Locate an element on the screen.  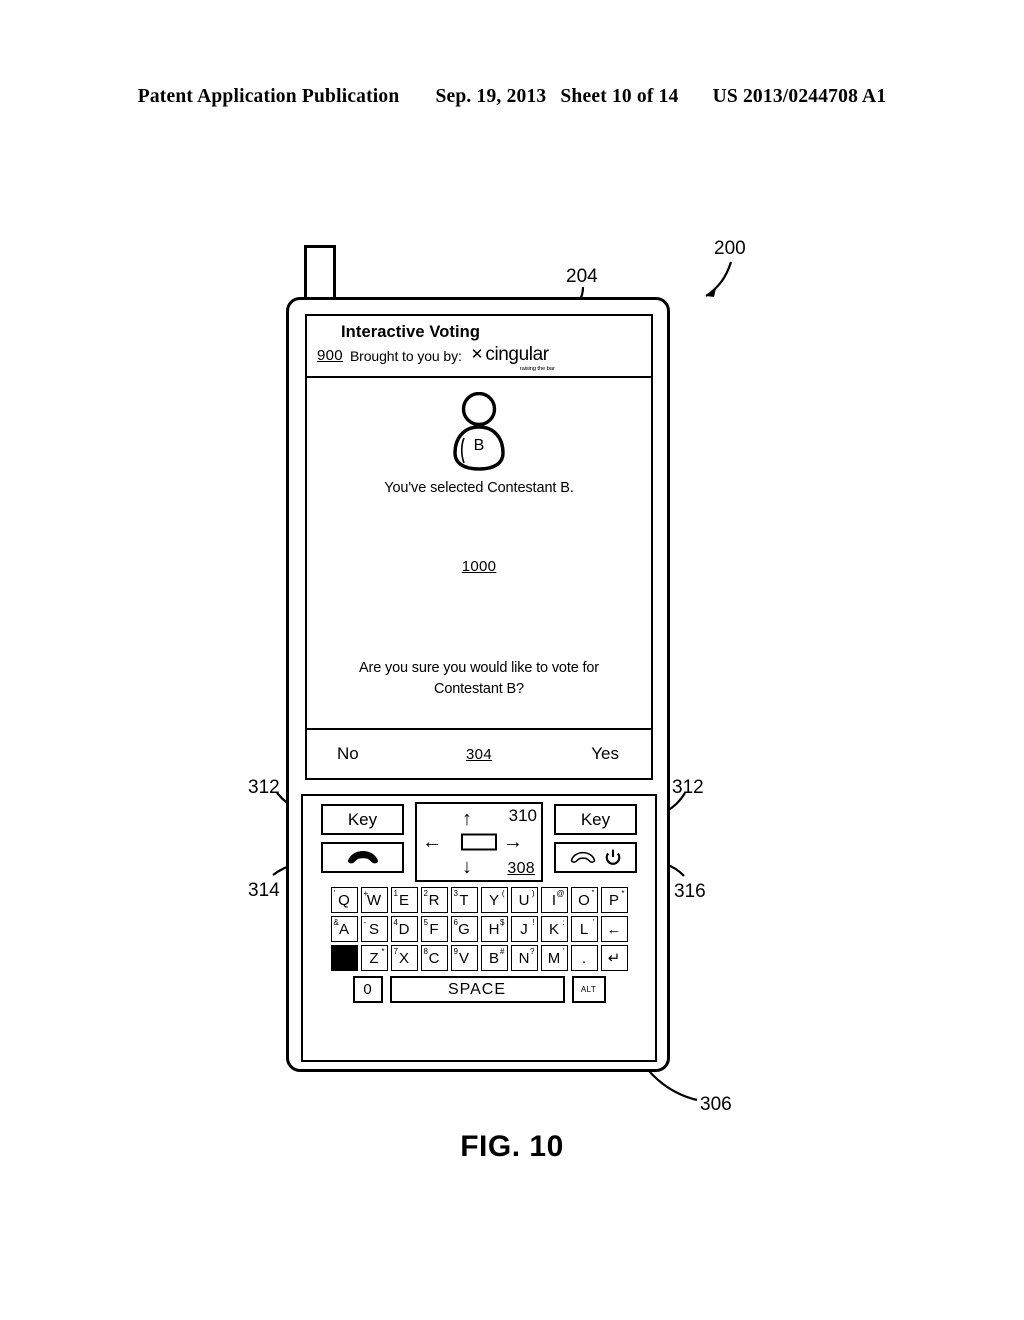
key-e: 1E is located at coordinates (404, 900).